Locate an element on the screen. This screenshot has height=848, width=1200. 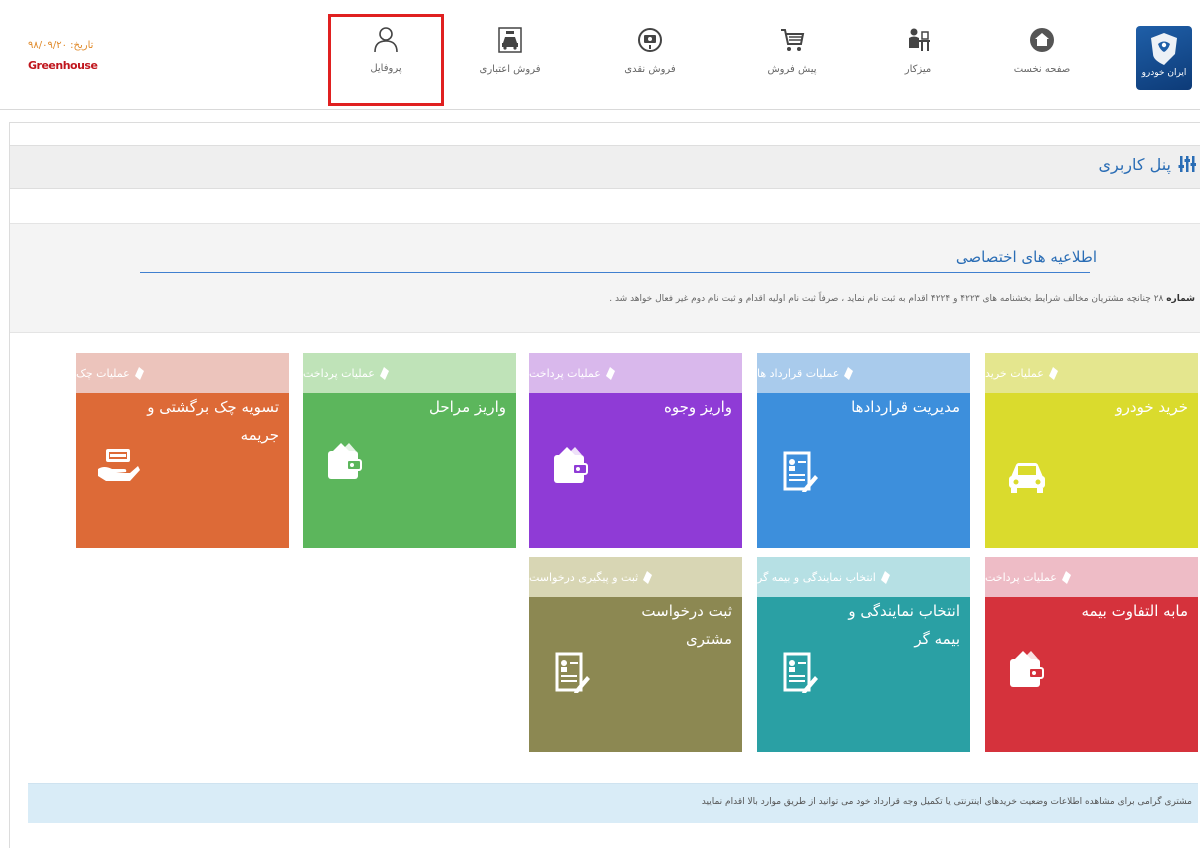
brand-logo: ایران خودرو is located at coordinates (1164, 58).